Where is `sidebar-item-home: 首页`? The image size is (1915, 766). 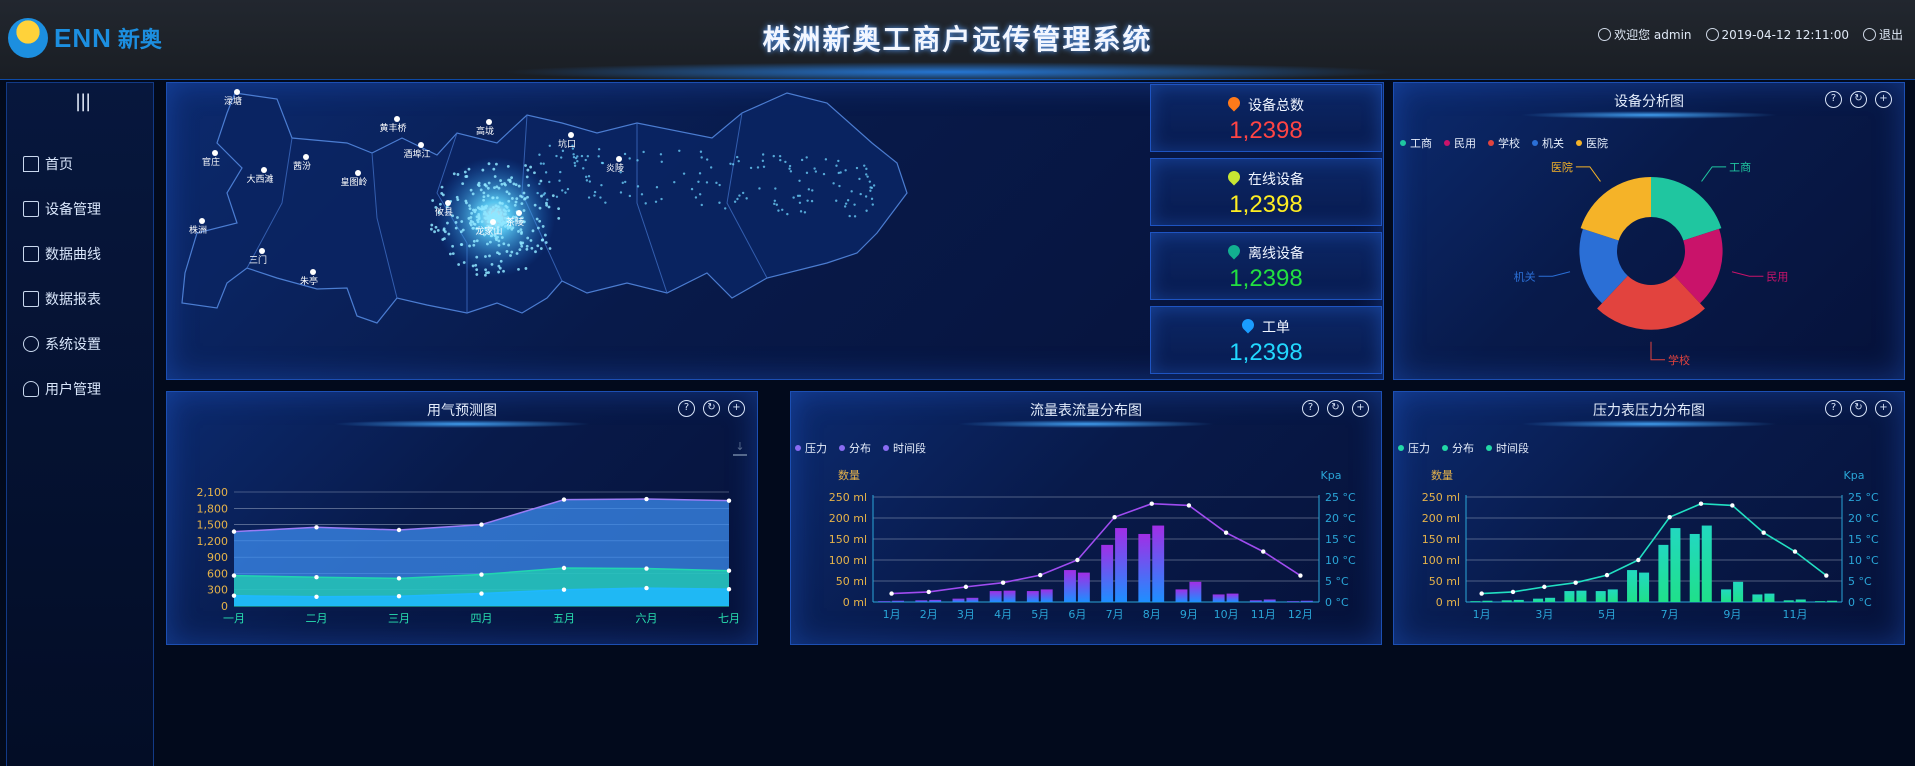 sidebar-item-home: 首页 is located at coordinates (62, 163).